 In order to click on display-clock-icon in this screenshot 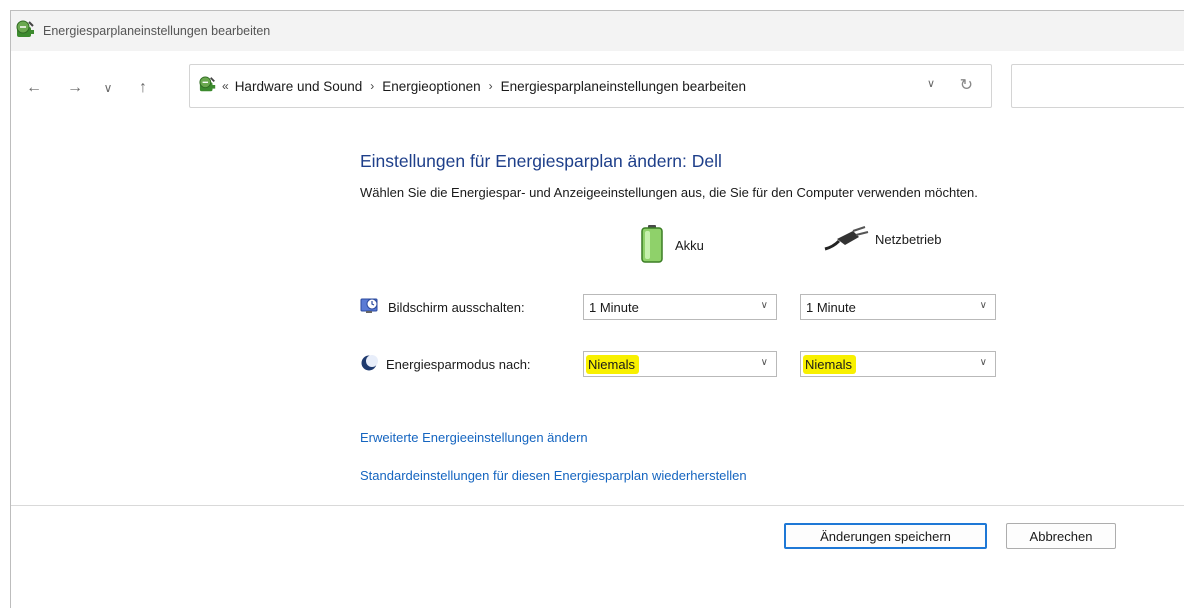, I will do `click(370, 307)`.